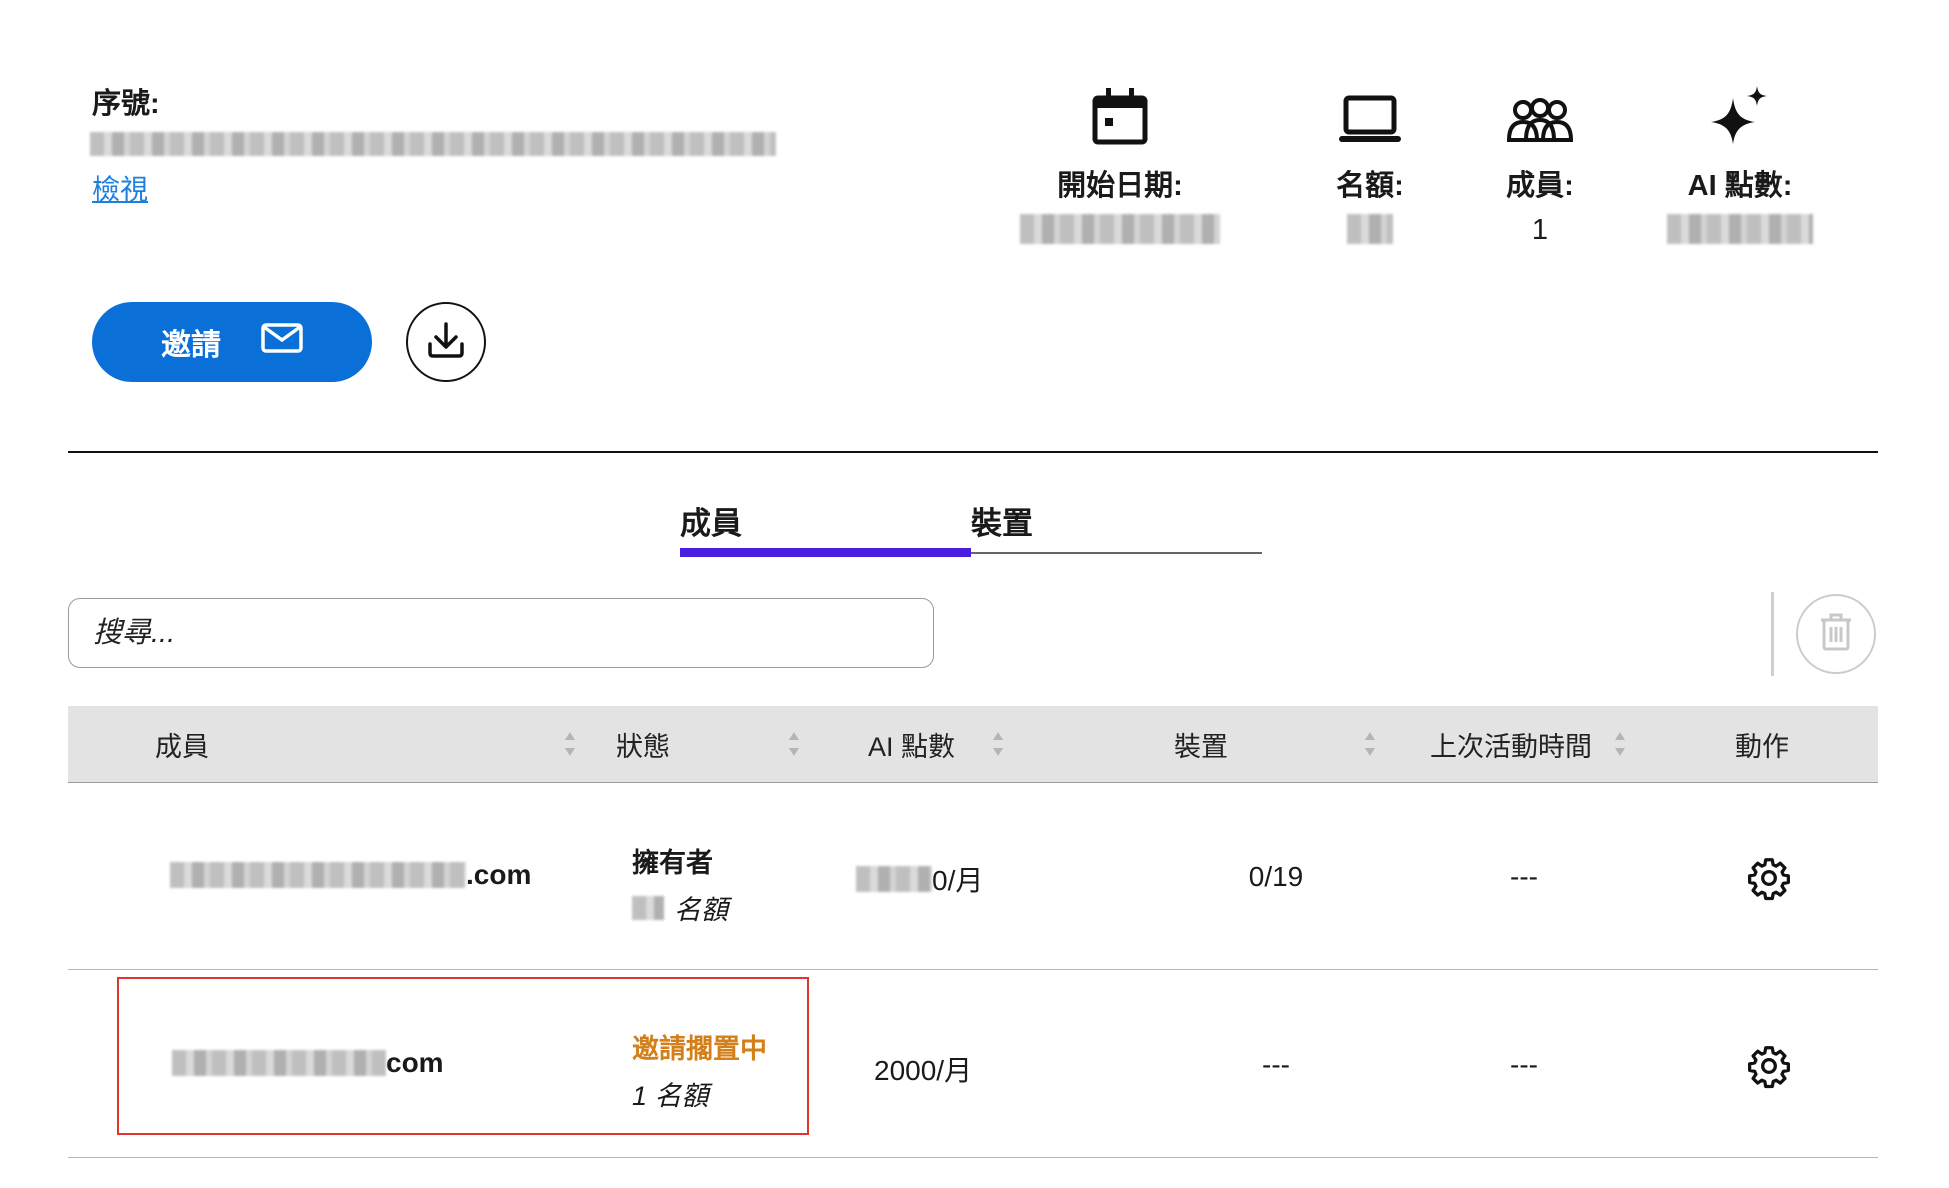  What do you see at coordinates (1276, 1064) in the screenshot?
I see `devices-cell: ---` at bounding box center [1276, 1064].